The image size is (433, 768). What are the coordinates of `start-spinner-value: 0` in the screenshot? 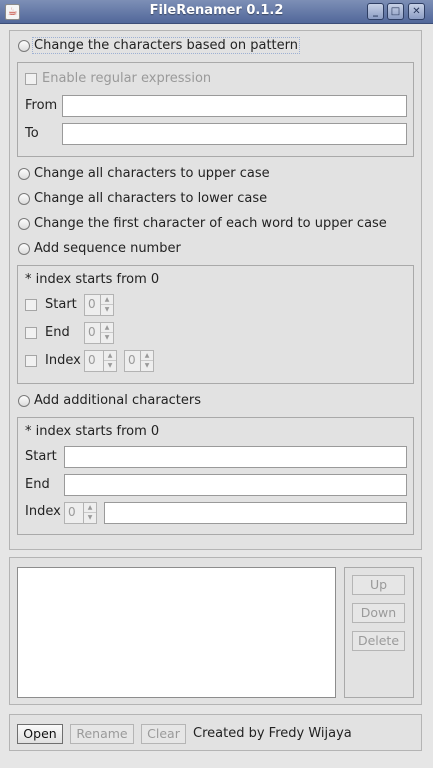 It's located at (92, 304).